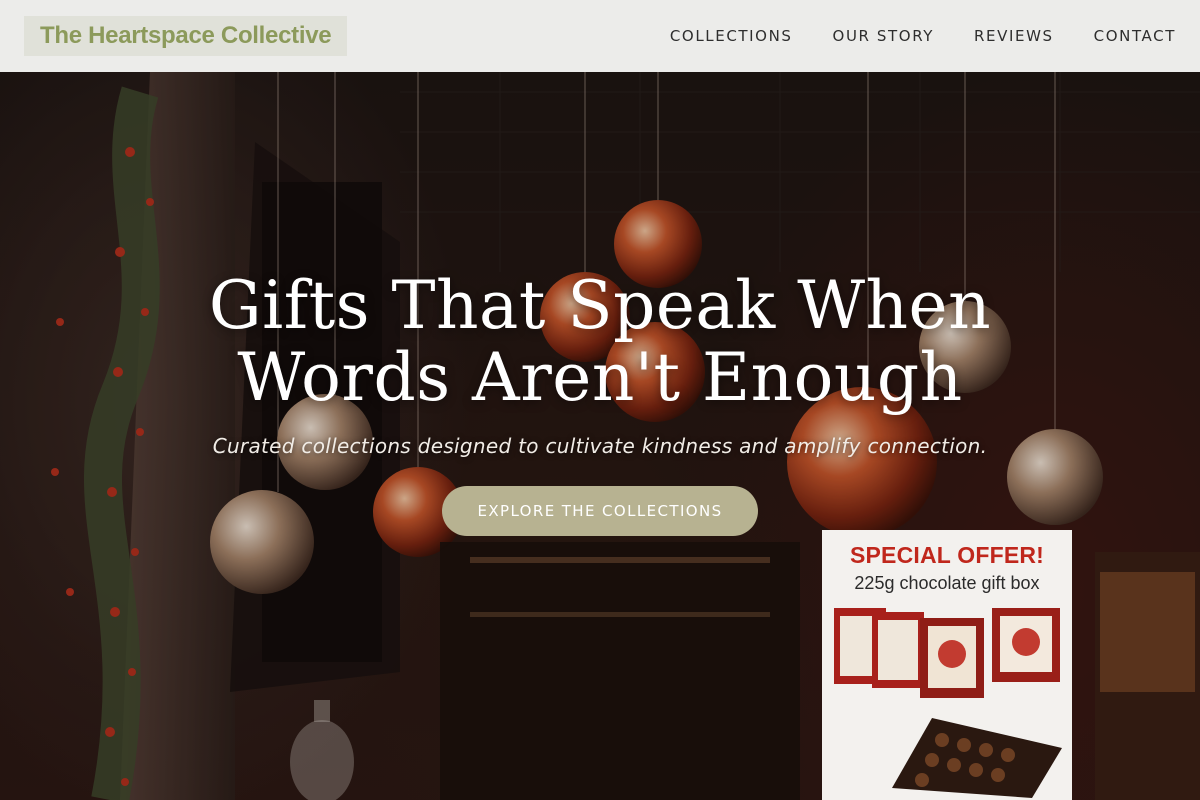  What do you see at coordinates (600, 305) in the screenshot?
I see `hero-title-line-1: Gifts That Speak When` at bounding box center [600, 305].